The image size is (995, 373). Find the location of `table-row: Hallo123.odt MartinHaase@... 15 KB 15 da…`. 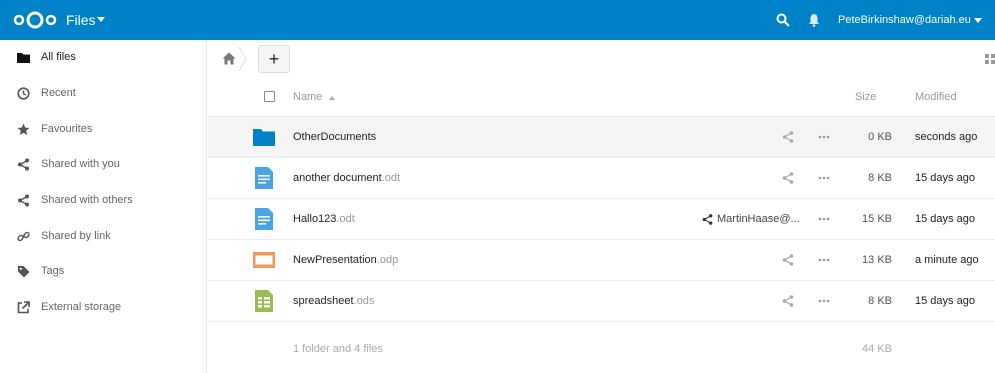

table-row: Hallo123.odt MartinHaase@... 15 KB 15 da… is located at coordinates (601, 219).